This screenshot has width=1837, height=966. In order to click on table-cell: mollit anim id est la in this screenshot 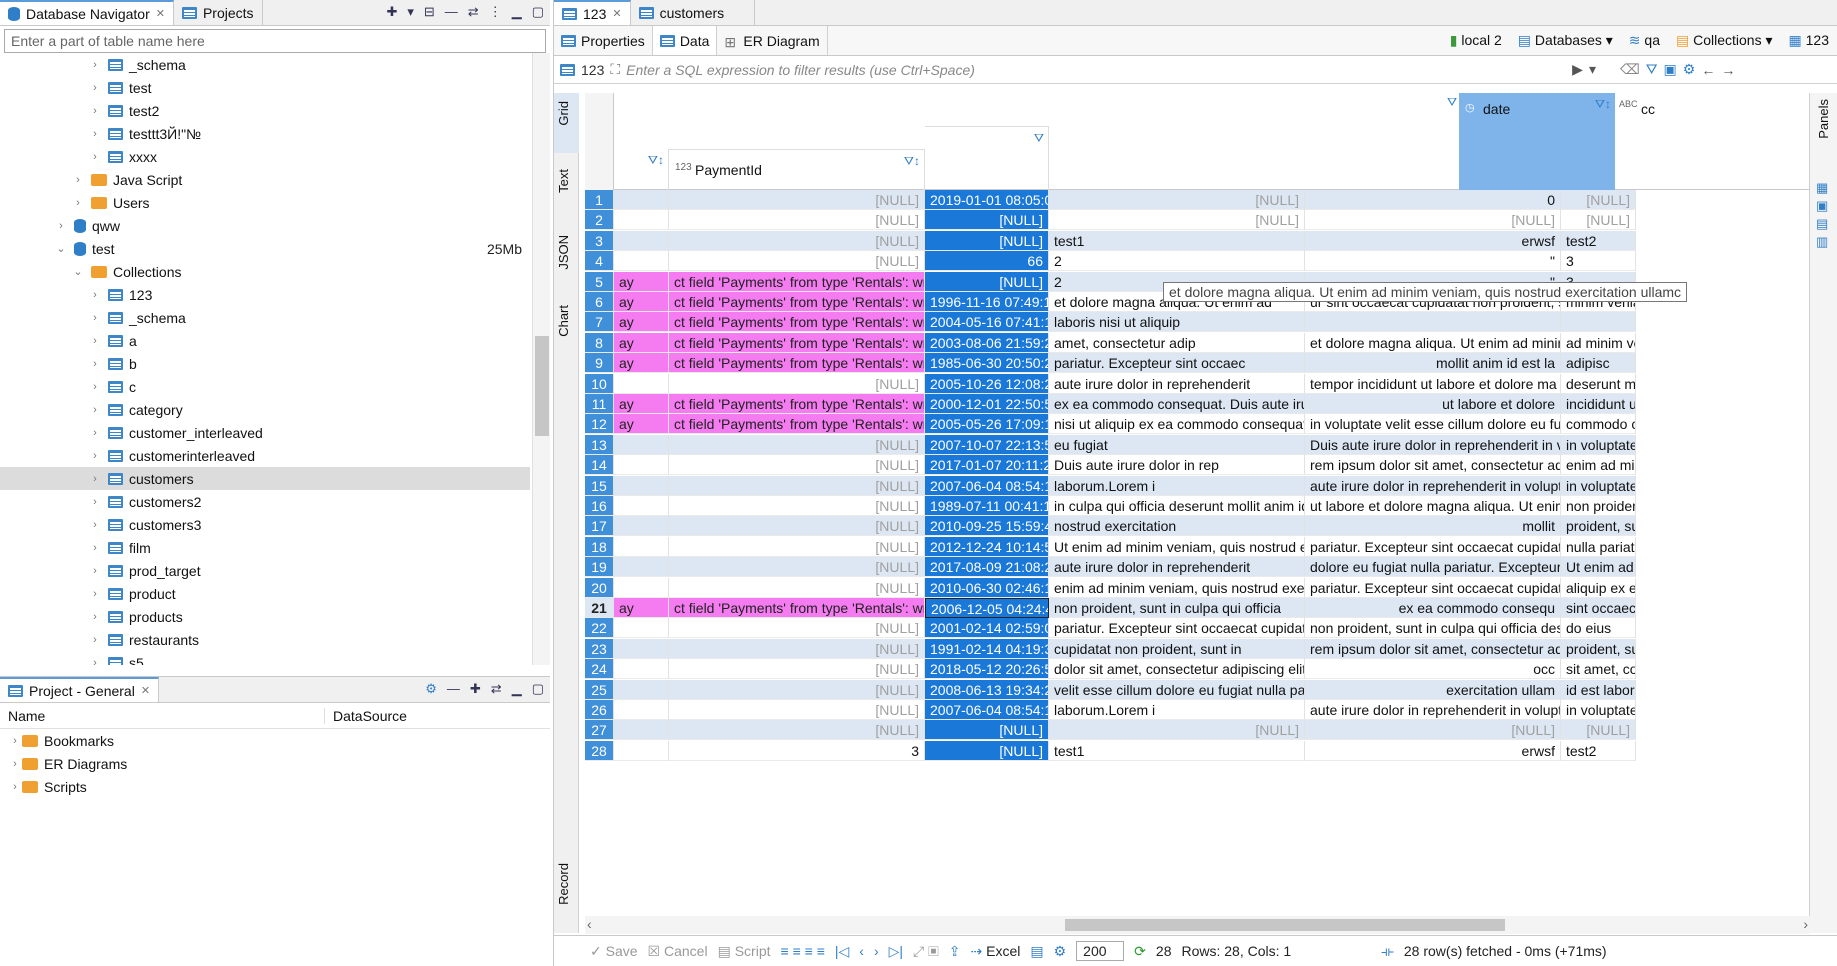, I will do `click(1433, 363)`.